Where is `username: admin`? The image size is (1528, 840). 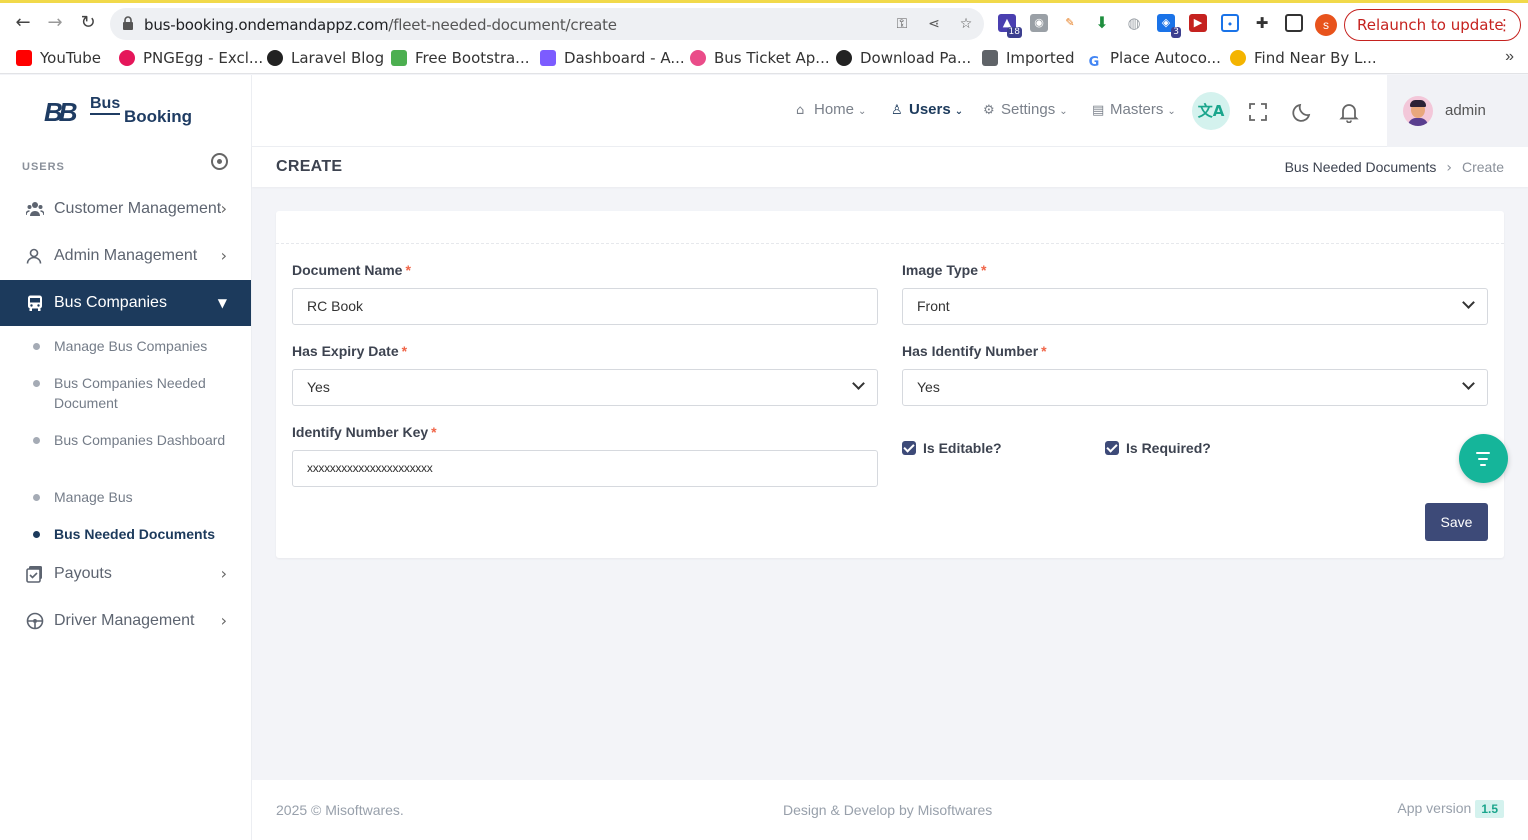
username: admin is located at coordinates (1465, 110).